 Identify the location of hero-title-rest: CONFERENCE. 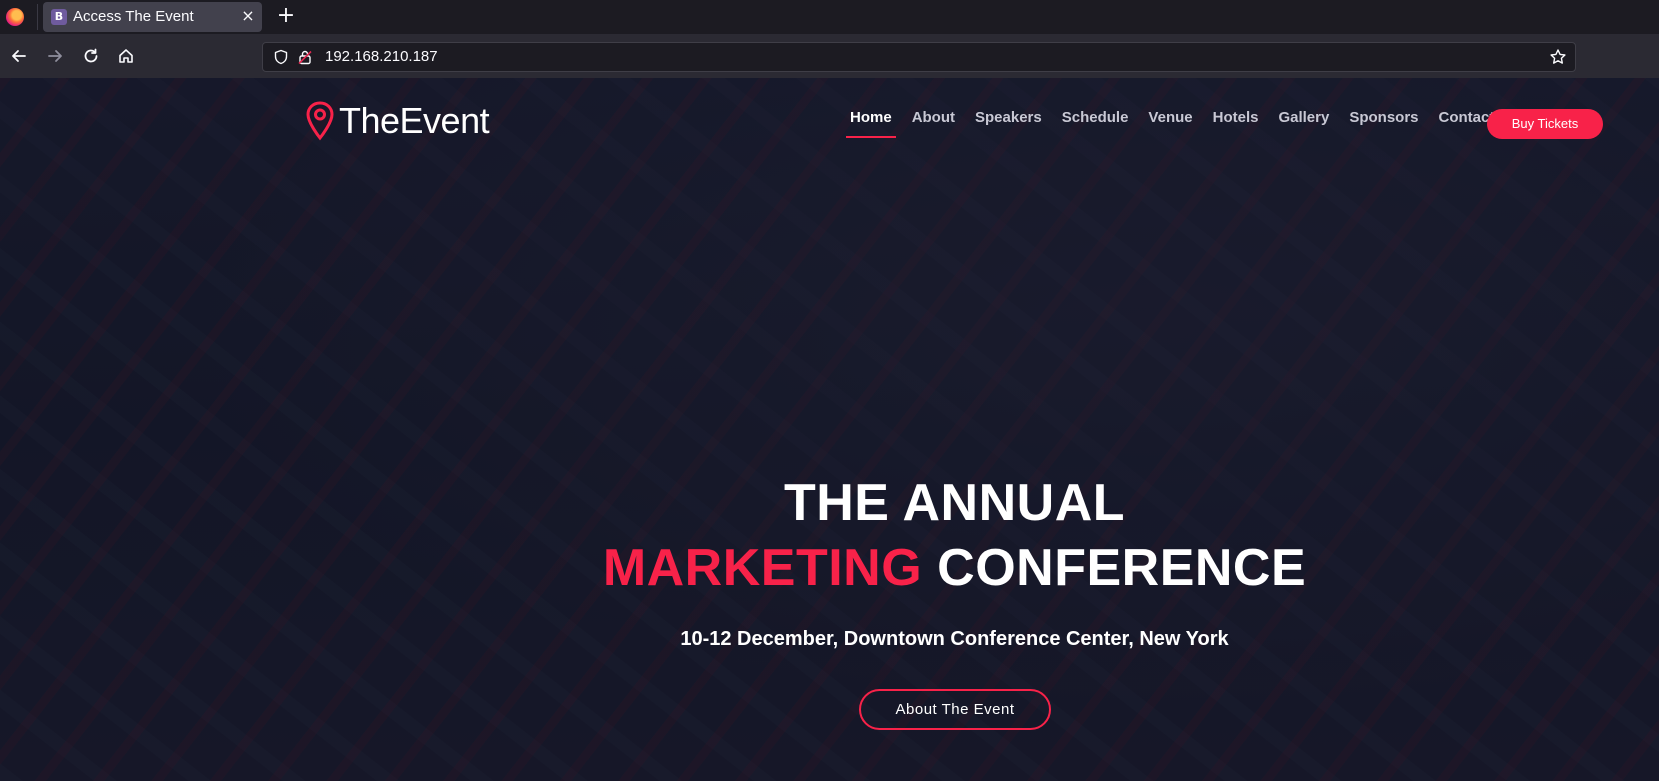
(1114, 568).